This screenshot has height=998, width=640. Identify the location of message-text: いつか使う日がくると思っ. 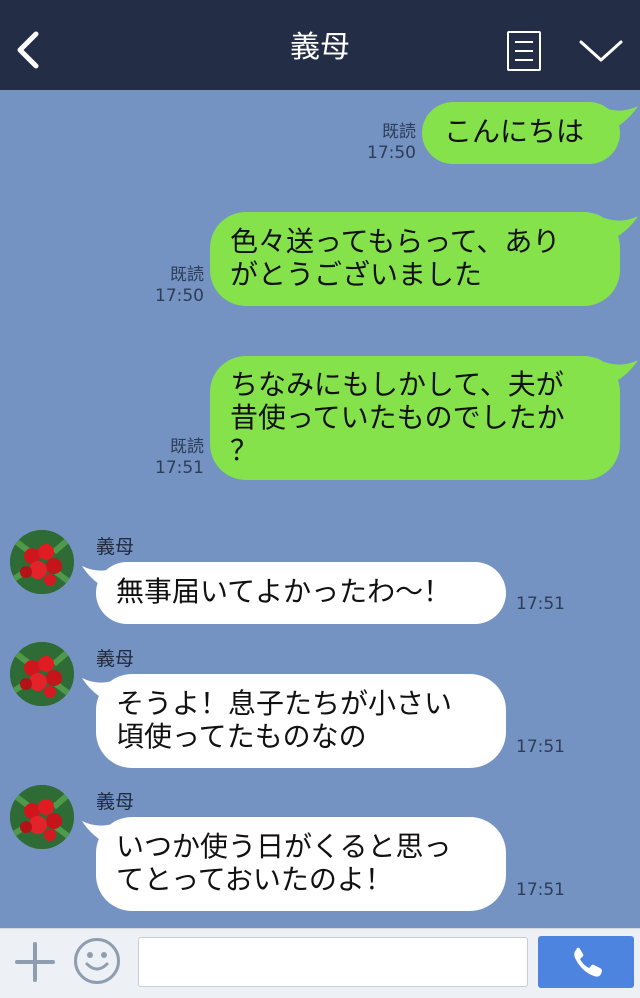
(284, 846).